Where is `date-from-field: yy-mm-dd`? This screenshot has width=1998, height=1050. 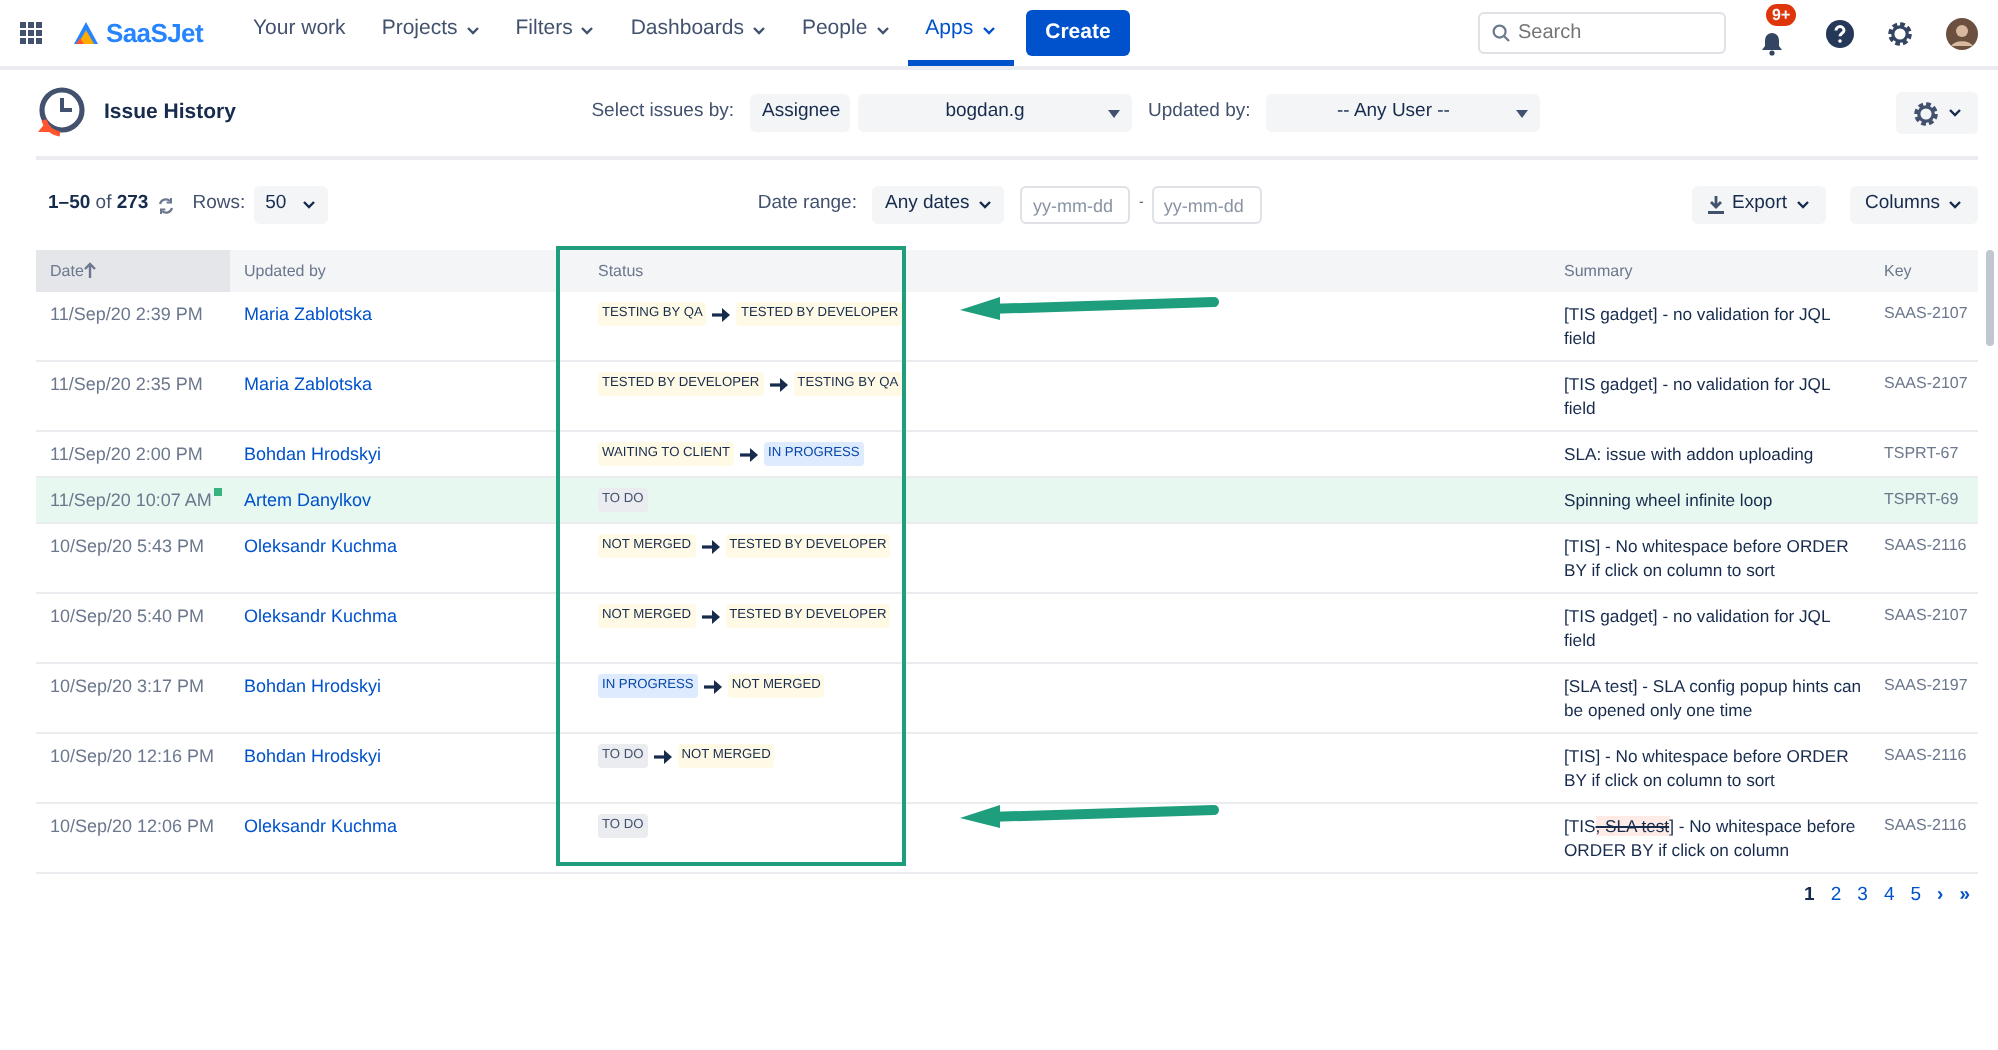
date-from-field: yy-mm-dd is located at coordinates (1075, 205).